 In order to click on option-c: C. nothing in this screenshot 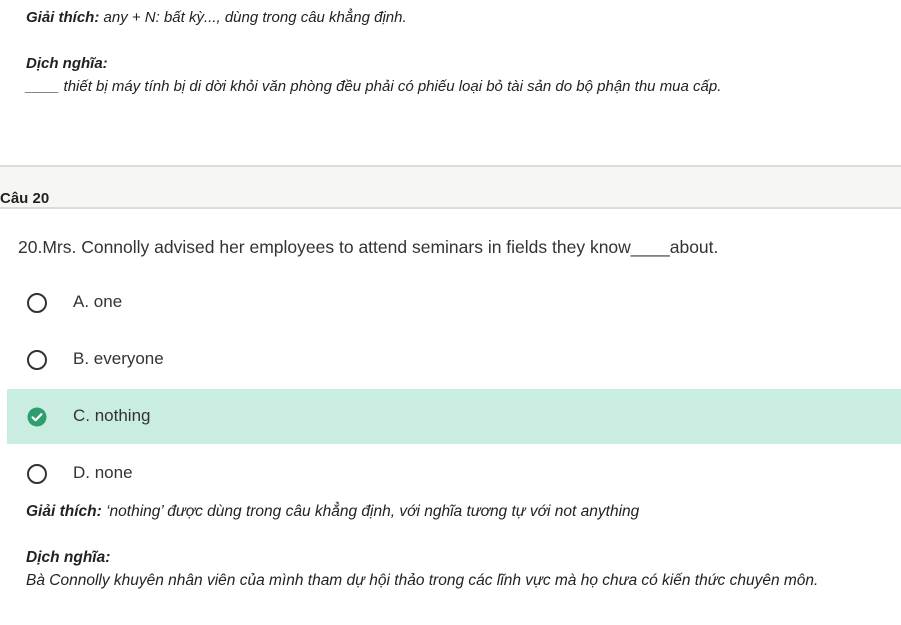, I will do `click(454, 416)`.